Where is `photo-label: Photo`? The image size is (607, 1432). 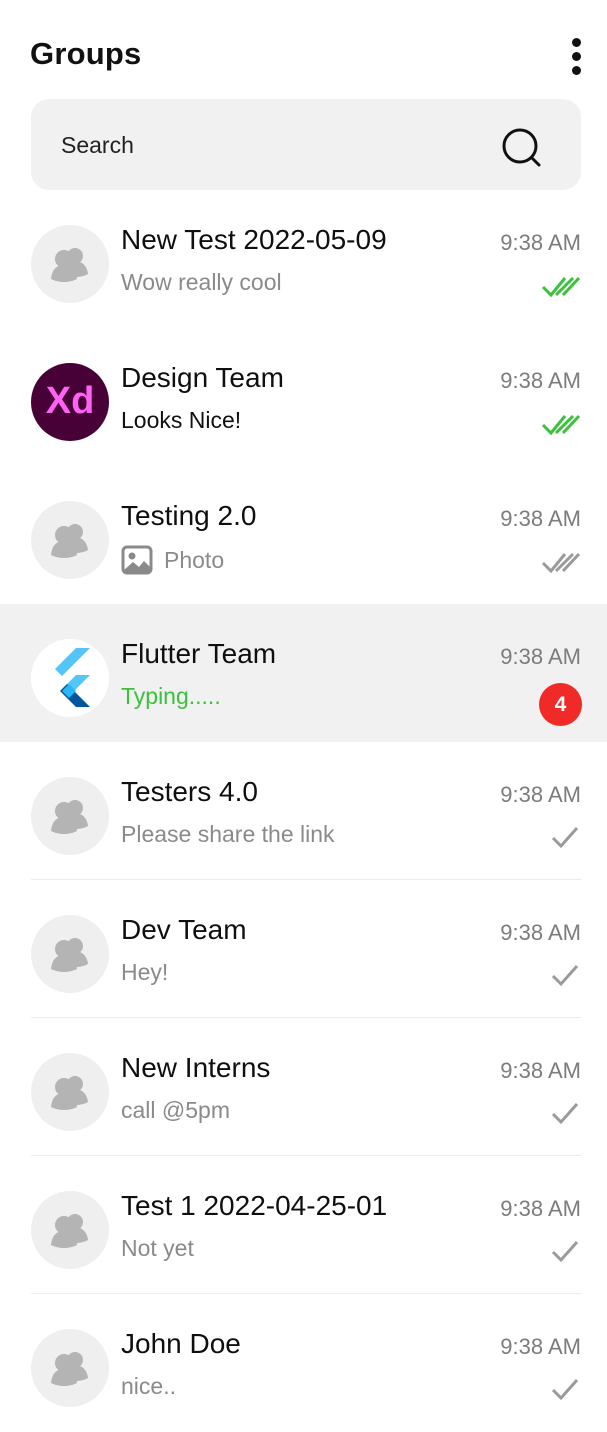 photo-label: Photo is located at coordinates (194, 559).